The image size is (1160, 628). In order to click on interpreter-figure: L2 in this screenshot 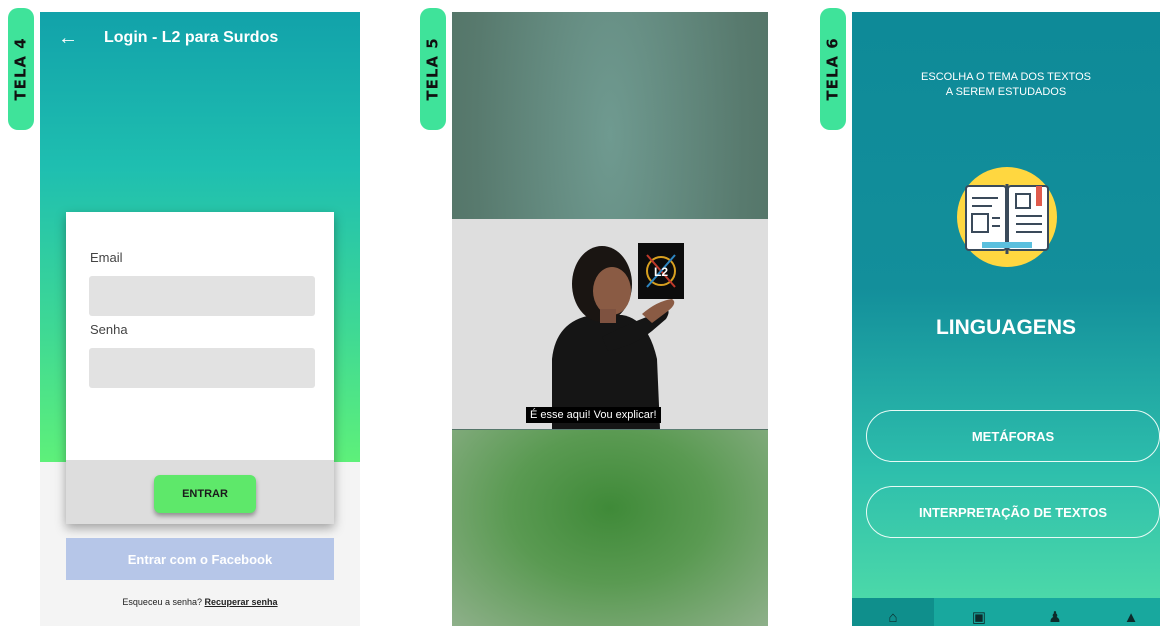, I will do `click(618, 336)`.